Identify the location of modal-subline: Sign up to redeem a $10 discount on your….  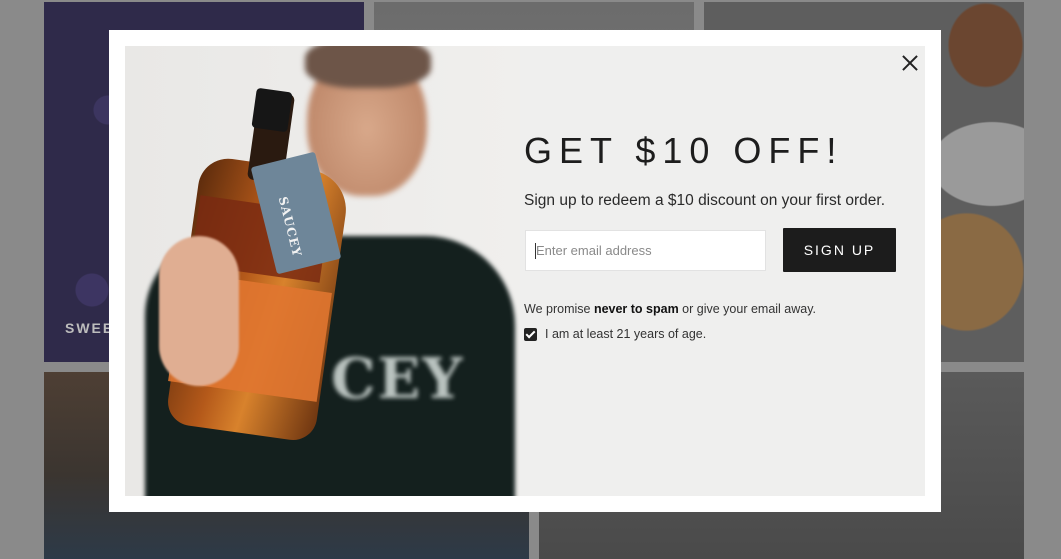
(705, 200).